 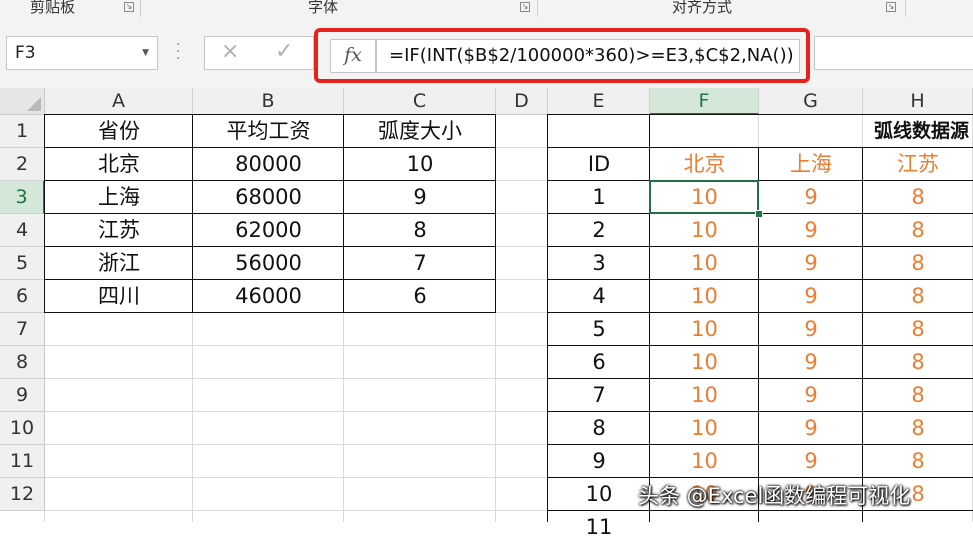 I want to click on row-header-6: 6, so click(x=22, y=296).